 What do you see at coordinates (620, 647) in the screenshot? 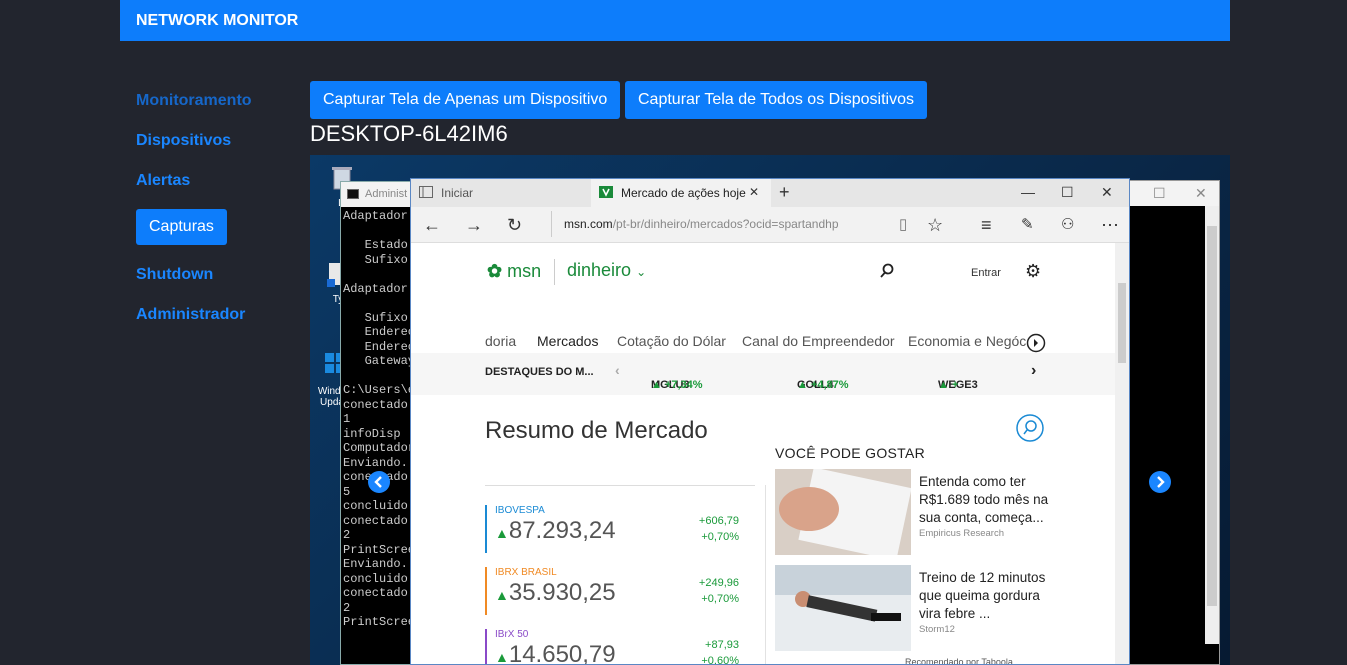
I see `index-row: IBrX 50 ▲14.650,79 +87,93 +0,60%` at bounding box center [620, 647].